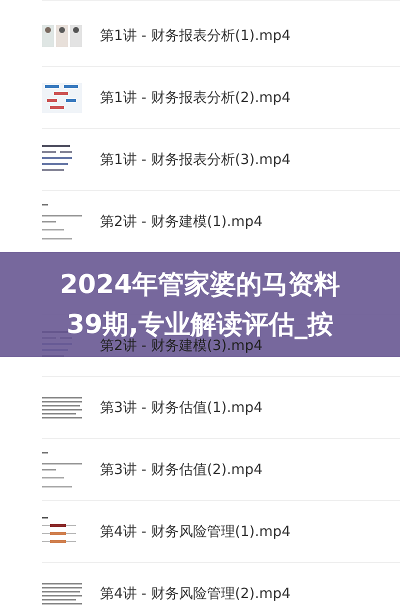 The height and width of the screenshot is (606, 400). Describe the element at coordinates (195, 159) in the screenshot. I see `file-name: 第1讲 - 财务报表分析(3).mp4` at that location.